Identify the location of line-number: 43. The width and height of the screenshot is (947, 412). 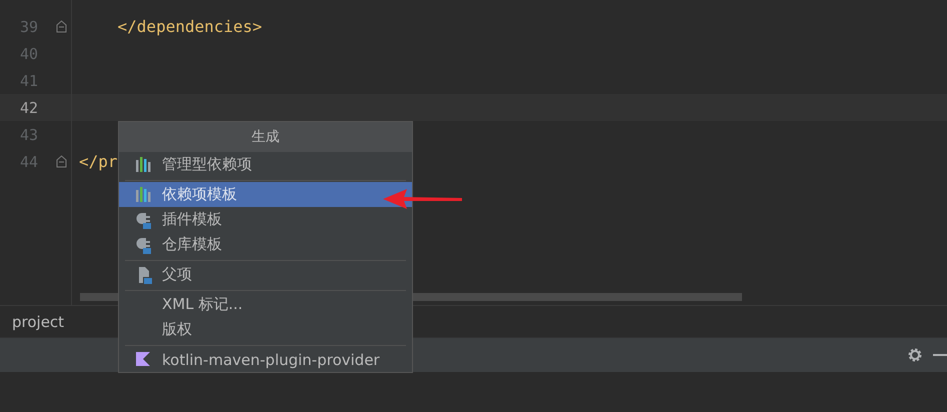
(29, 135).